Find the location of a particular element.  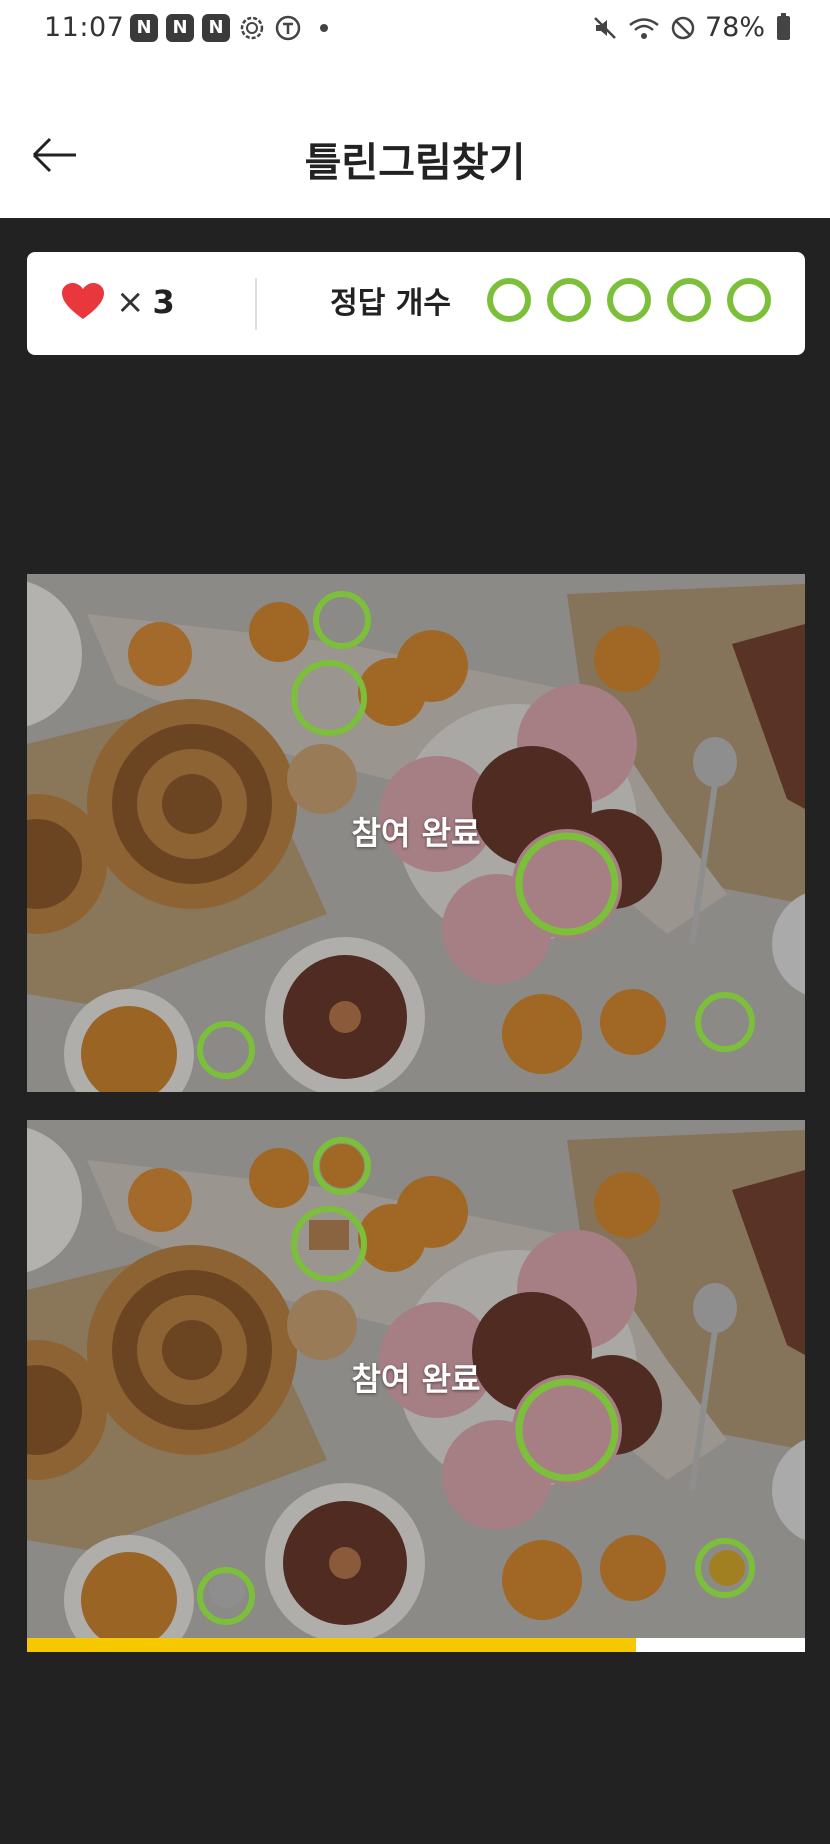

timer-progress-fill is located at coordinates (332, 1645).